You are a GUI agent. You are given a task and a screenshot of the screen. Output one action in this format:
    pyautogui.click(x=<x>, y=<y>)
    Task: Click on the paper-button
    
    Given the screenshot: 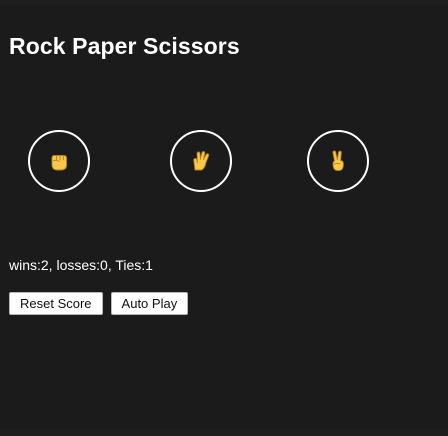 What is the action you would take?
    pyautogui.click(x=201, y=161)
    